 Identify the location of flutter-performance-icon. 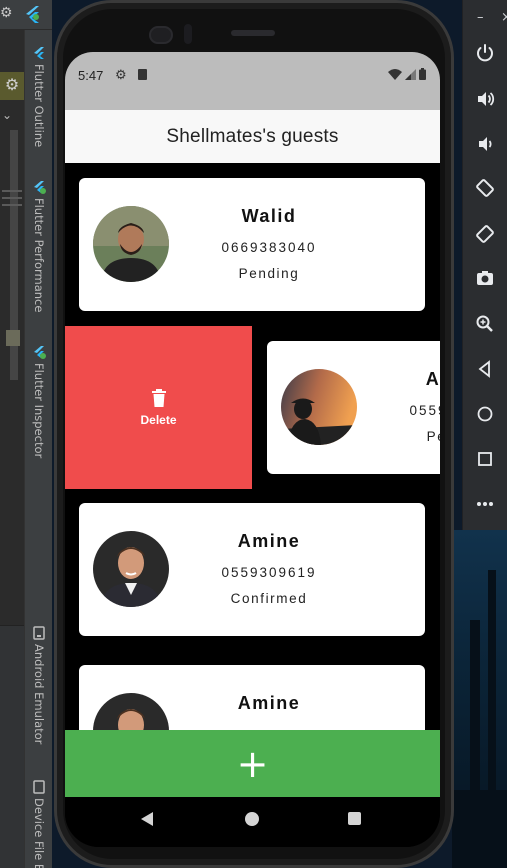
(40, 187).